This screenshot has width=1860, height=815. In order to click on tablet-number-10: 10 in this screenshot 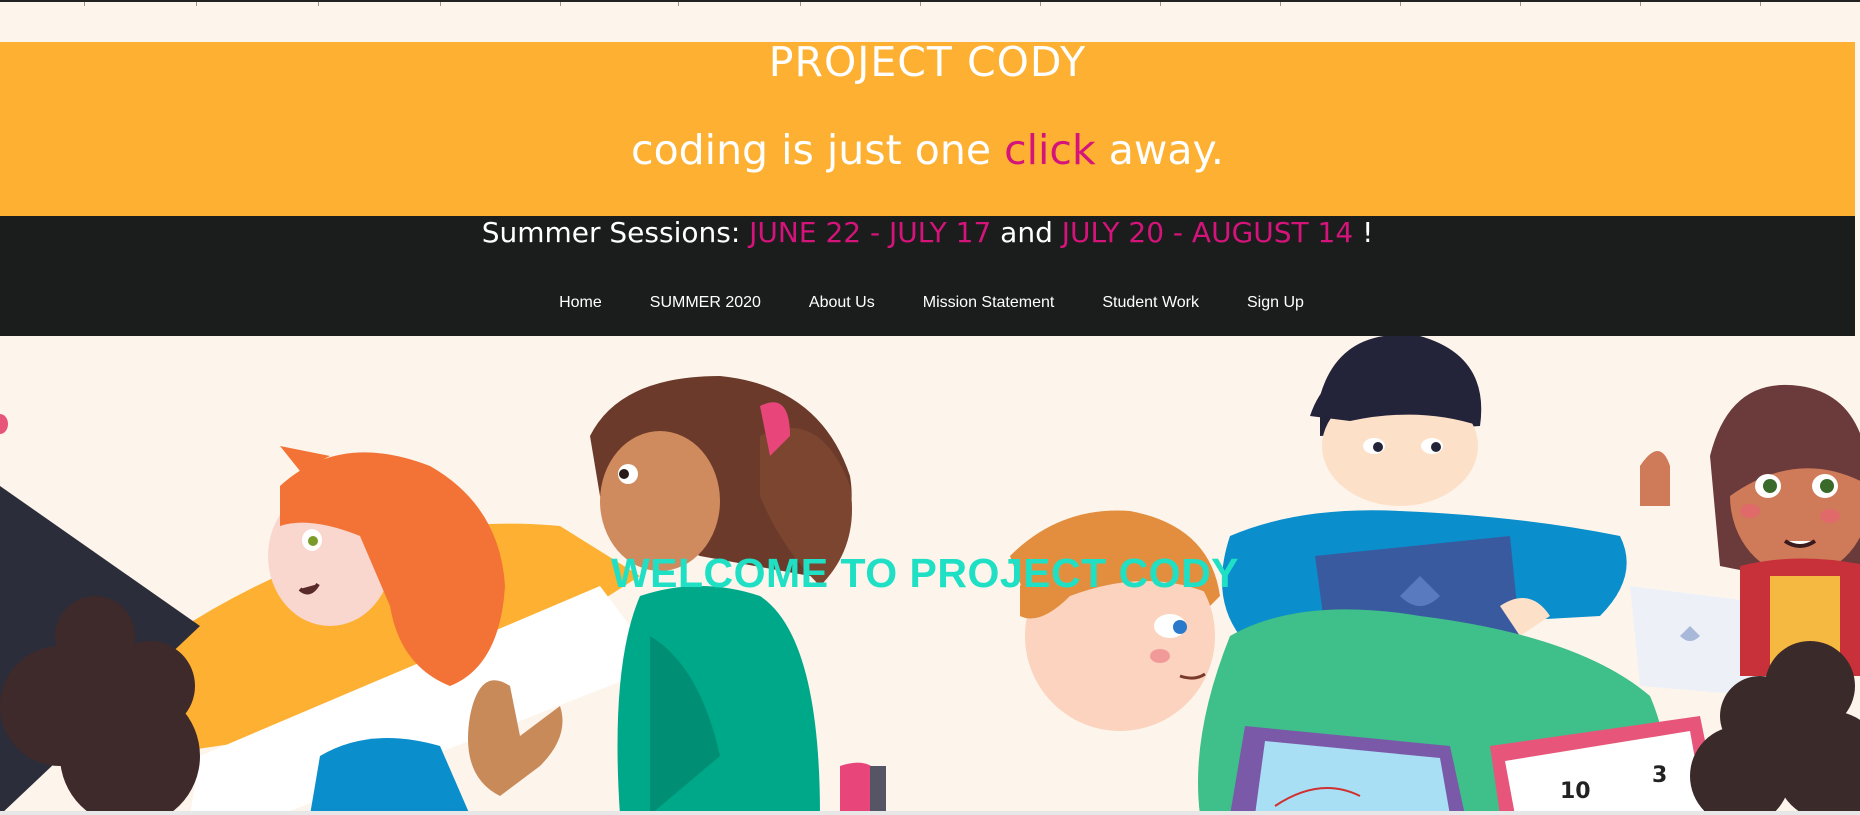, I will do `click(1575, 791)`.